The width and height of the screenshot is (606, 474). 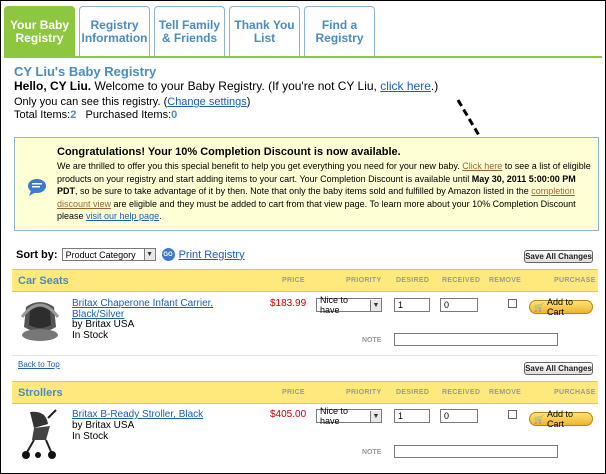 What do you see at coordinates (303, 57) in the screenshot?
I see `tab-underline` at bounding box center [303, 57].